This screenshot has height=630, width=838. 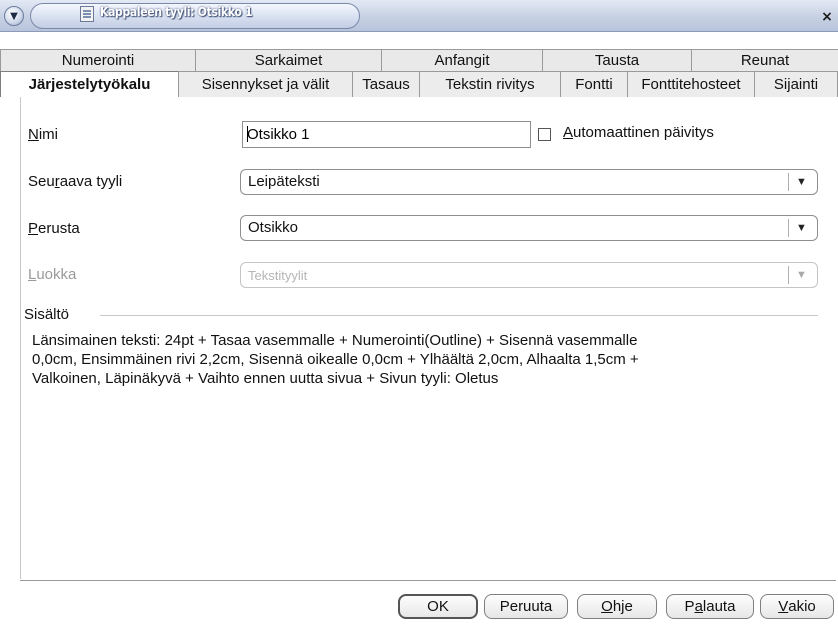 What do you see at coordinates (419, 16) in the screenshot?
I see `title-bar: ▼ Kappaleen tyyli: Otsikko 1 ×` at bounding box center [419, 16].